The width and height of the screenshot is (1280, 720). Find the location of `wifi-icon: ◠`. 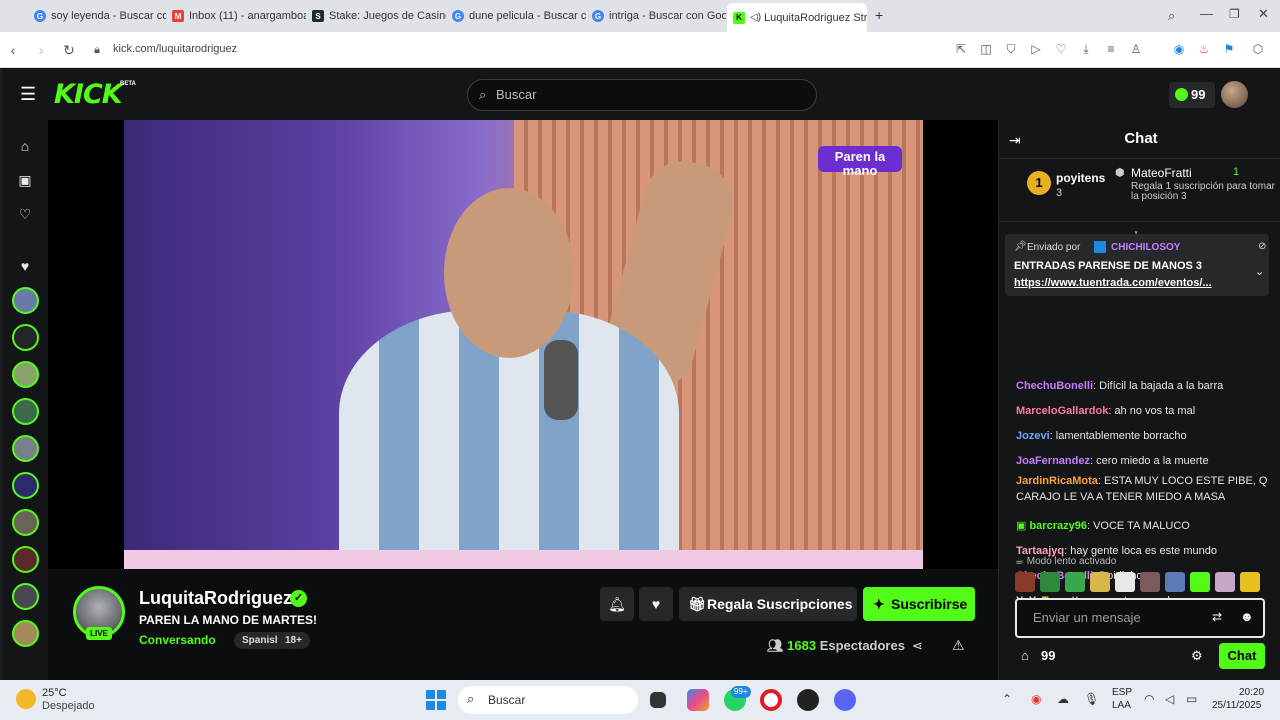

wifi-icon: ◠ is located at coordinates (1149, 699).